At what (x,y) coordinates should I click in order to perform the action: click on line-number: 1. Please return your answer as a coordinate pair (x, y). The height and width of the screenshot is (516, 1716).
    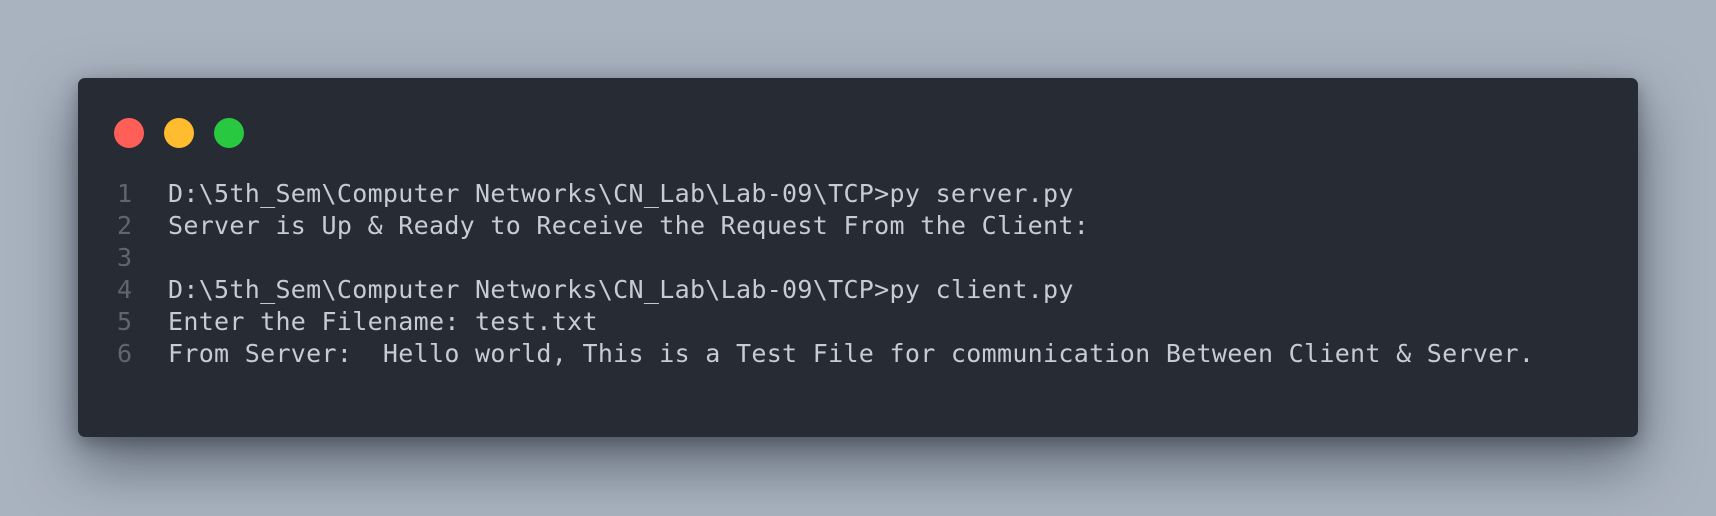
    Looking at the image, I should click on (124, 193).